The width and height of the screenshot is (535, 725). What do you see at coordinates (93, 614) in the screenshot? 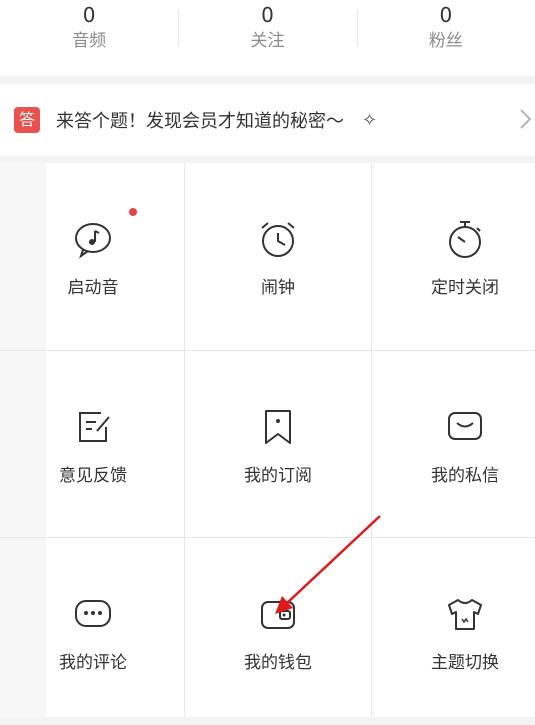
I see `comment-icon` at bounding box center [93, 614].